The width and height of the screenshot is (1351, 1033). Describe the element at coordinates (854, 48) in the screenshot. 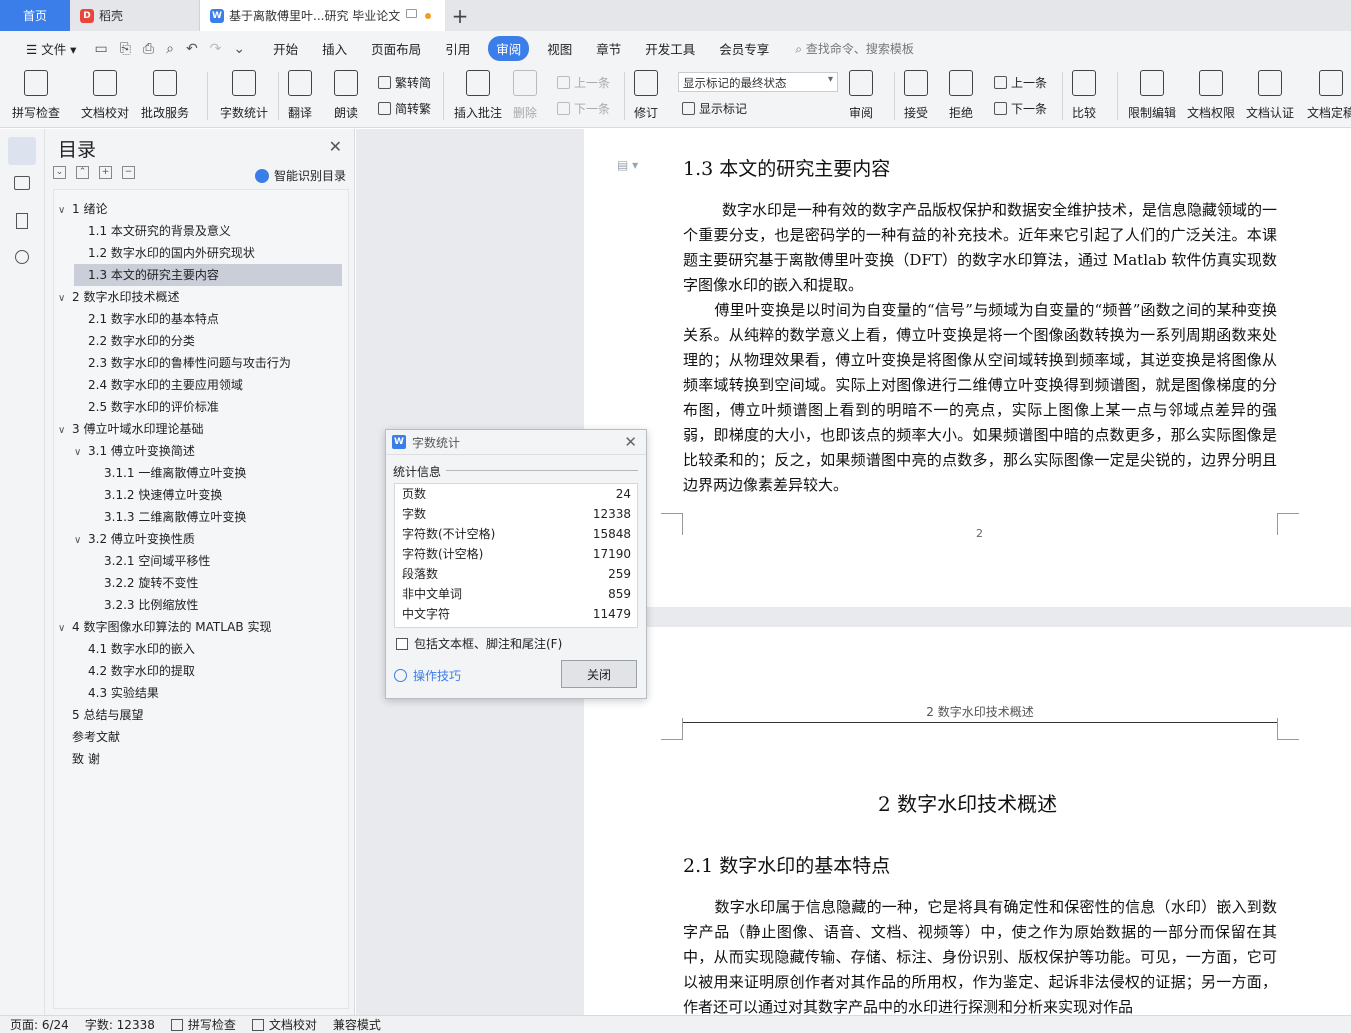

I see `command-search: ⌕ 查找命令、搜索模板` at that location.